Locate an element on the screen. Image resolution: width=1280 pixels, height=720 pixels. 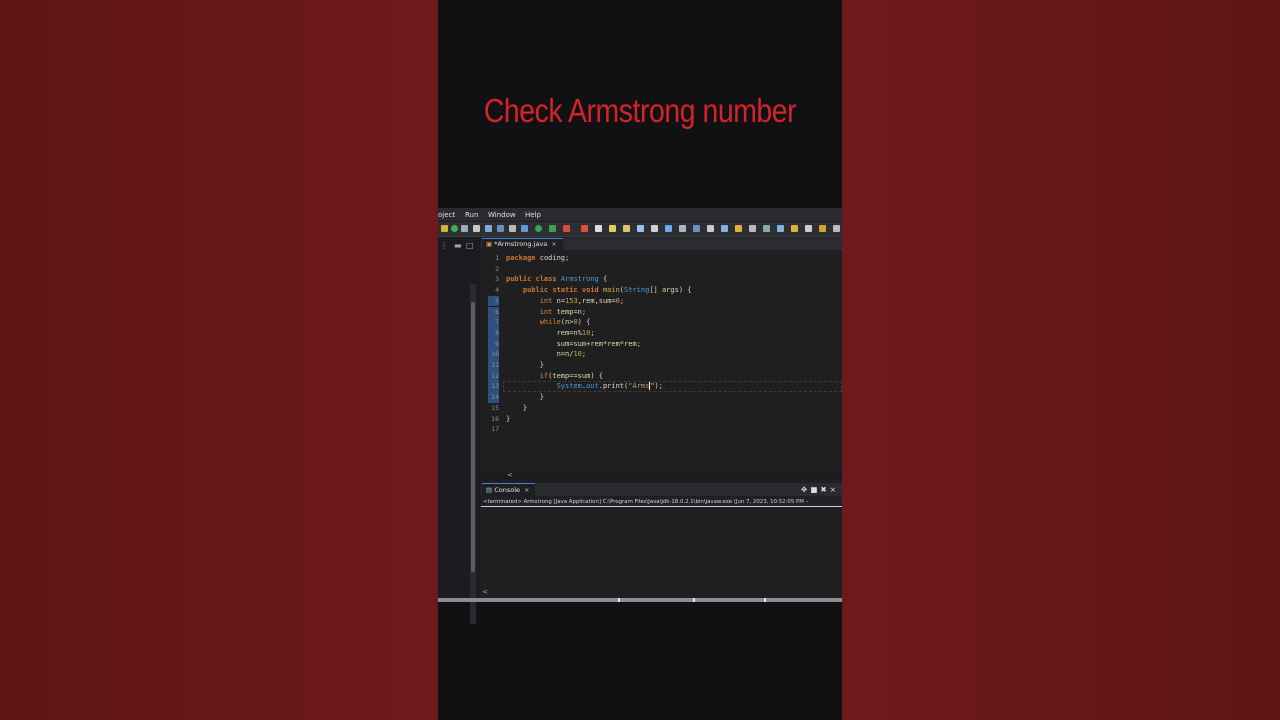
format-icon is located at coordinates (724, 228).